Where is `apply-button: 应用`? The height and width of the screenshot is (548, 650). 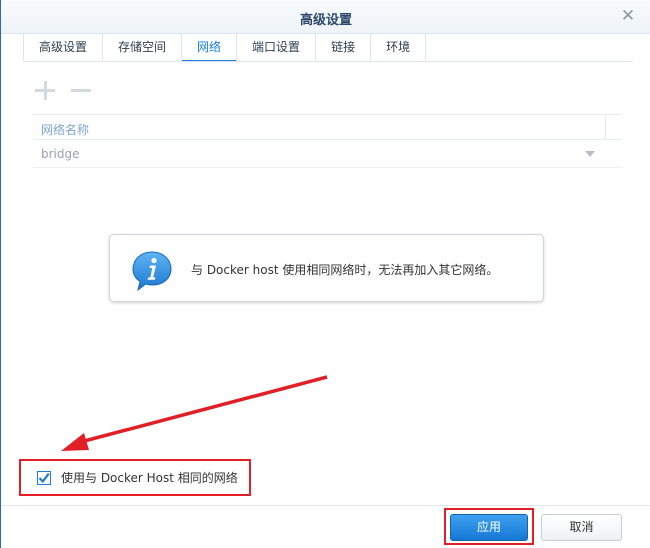 apply-button: 应用 is located at coordinates (489, 527).